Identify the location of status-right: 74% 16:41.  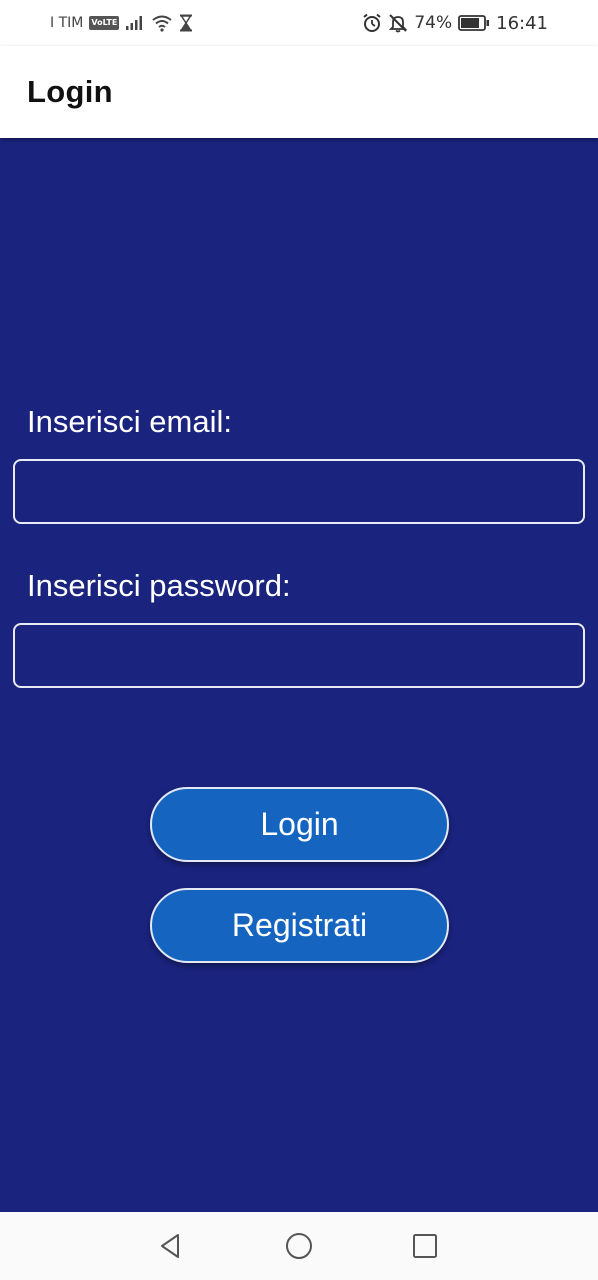
(455, 23).